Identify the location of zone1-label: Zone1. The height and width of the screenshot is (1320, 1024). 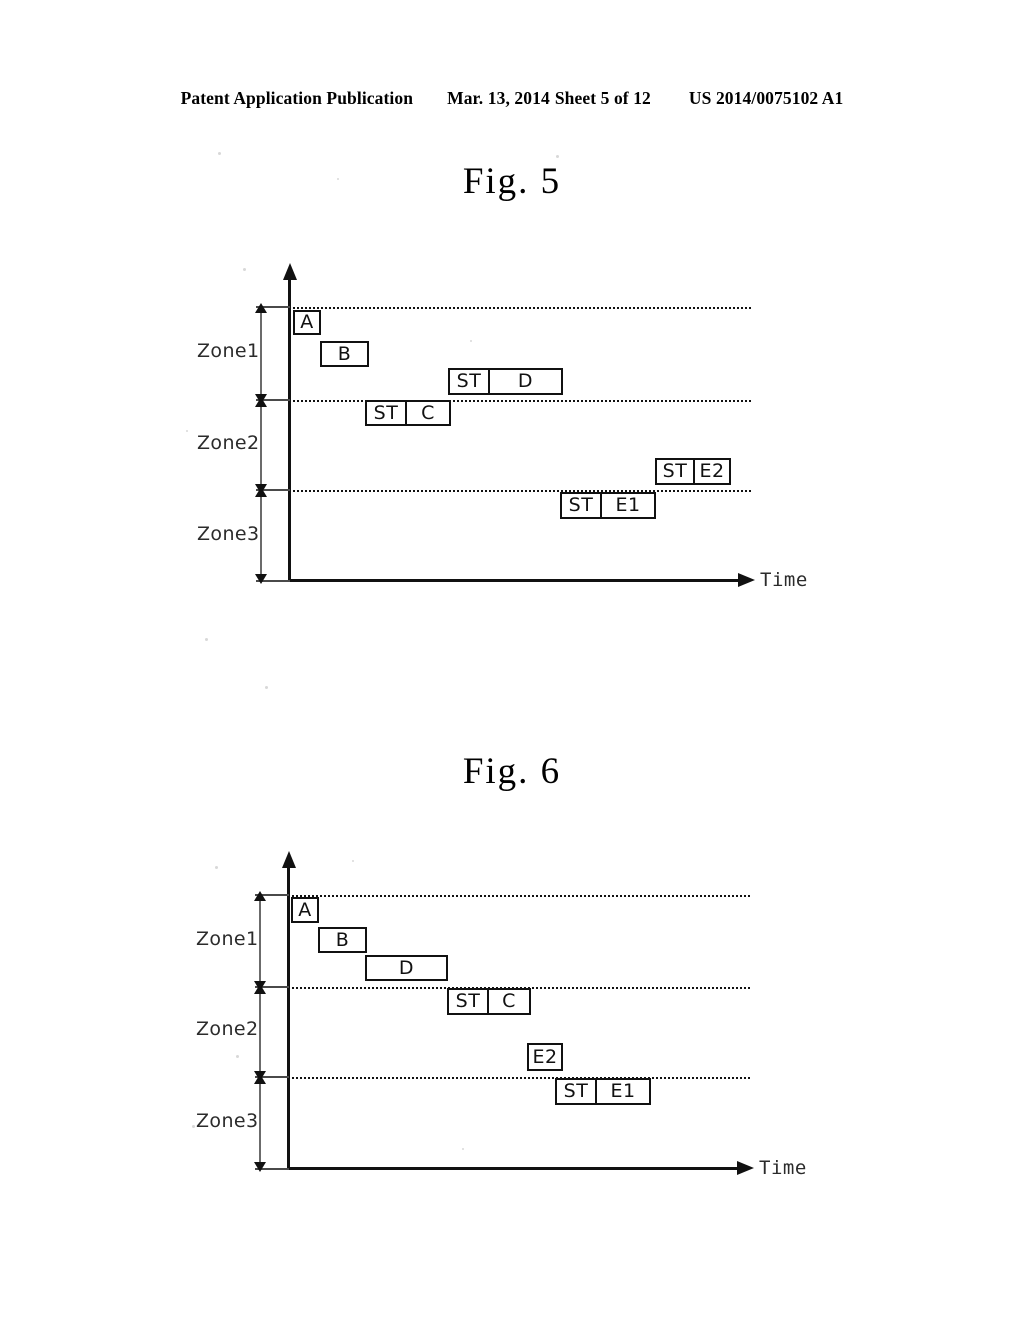
(227, 939).